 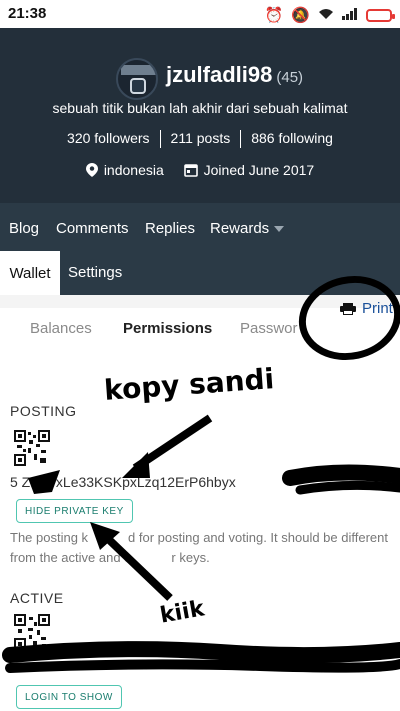 I want to click on arrow-head, so click(x=136, y=465).